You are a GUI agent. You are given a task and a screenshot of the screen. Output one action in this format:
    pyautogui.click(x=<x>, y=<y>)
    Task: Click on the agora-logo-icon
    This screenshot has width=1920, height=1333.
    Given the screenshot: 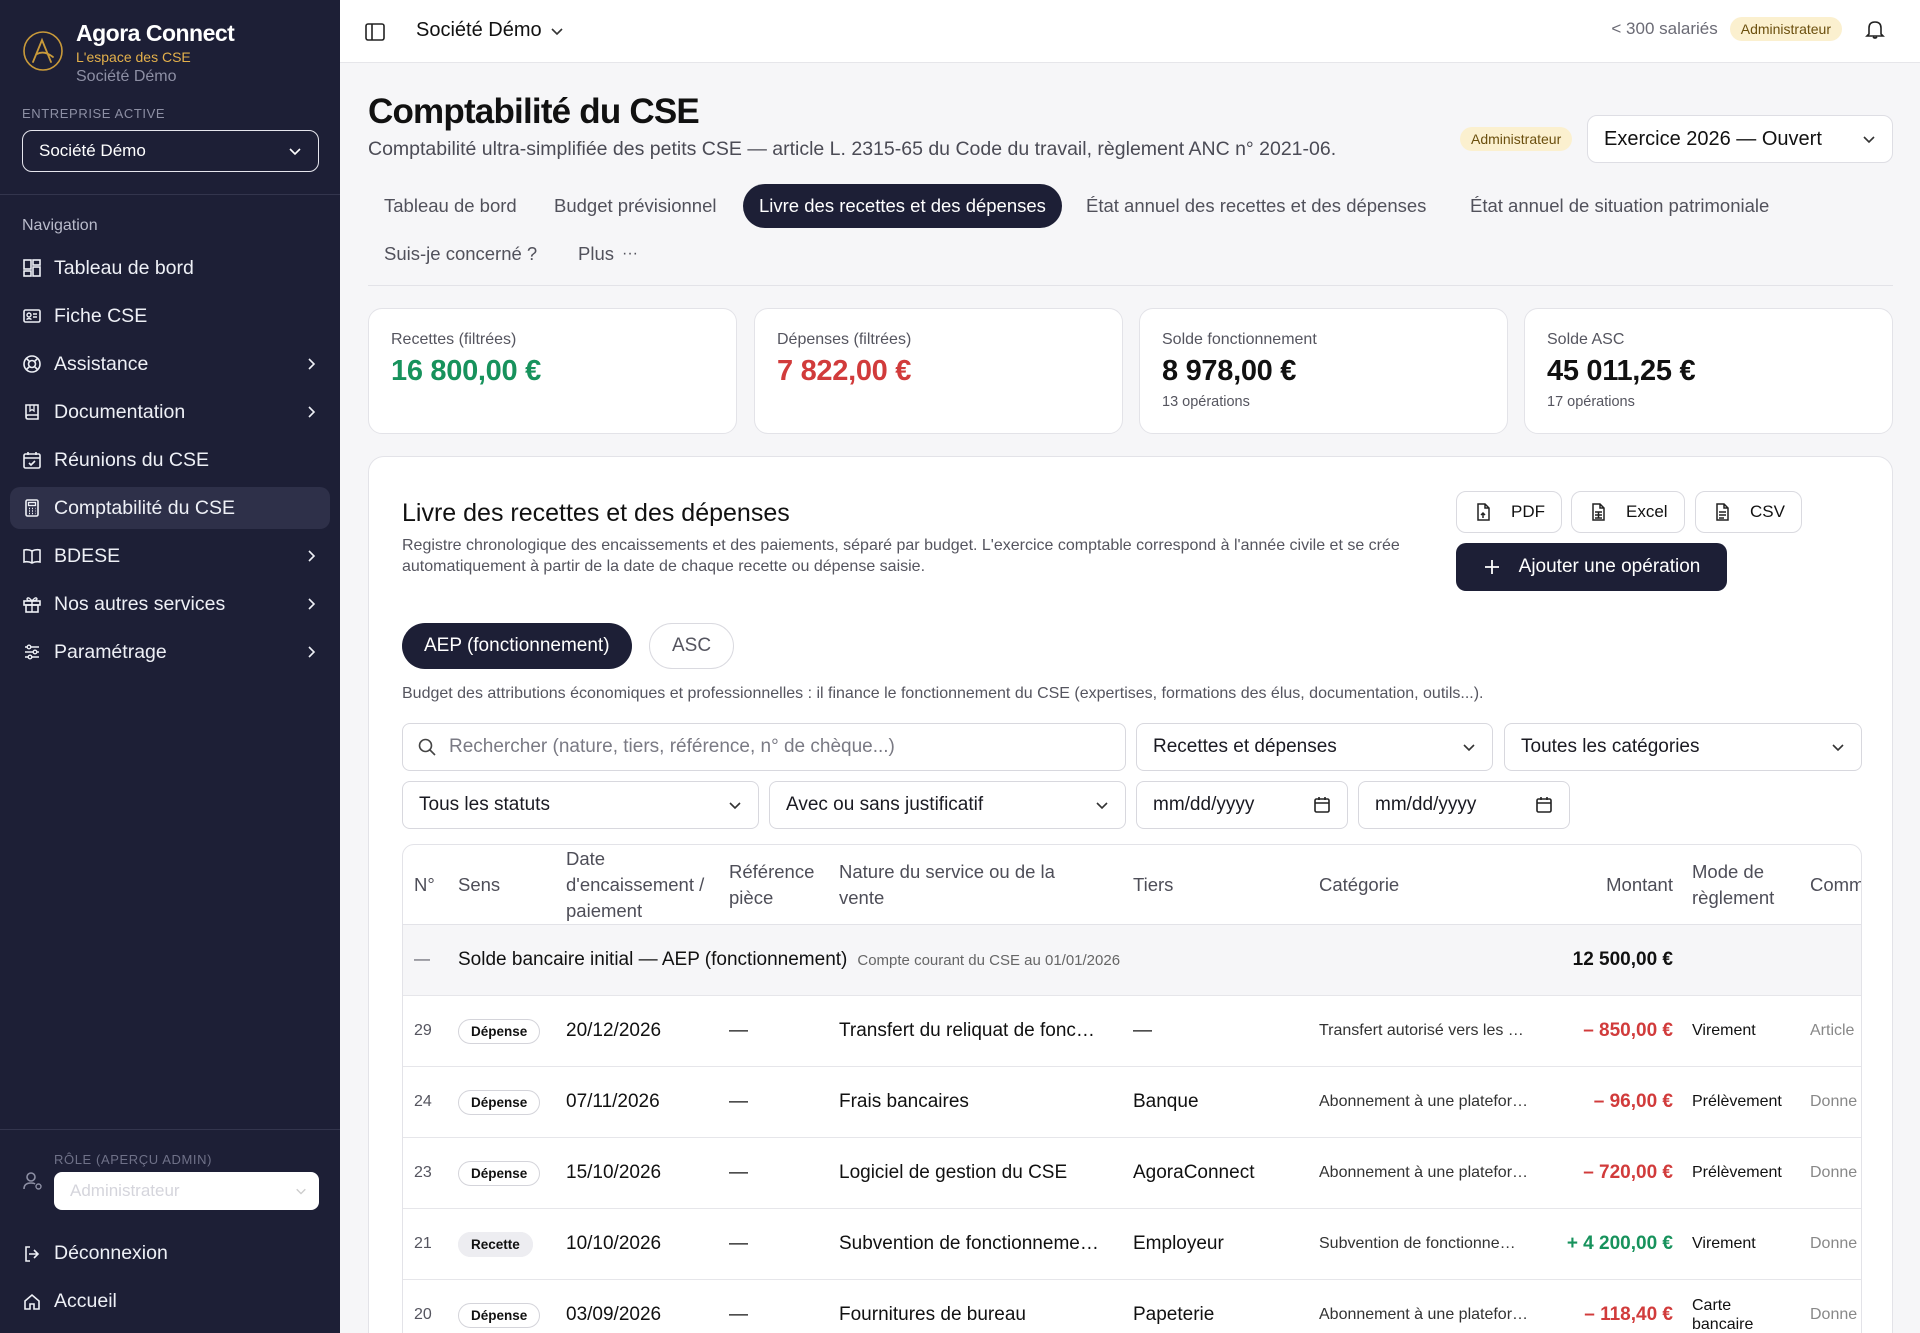 What is the action you would take?
    pyautogui.click(x=43, y=51)
    